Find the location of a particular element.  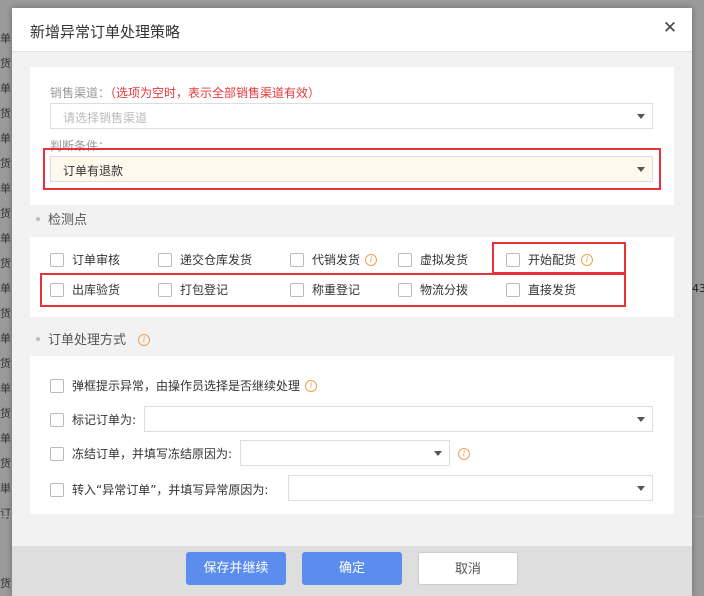

option-label: 弹框提示异常，由操作员选择是否继续处理 i is located at coordinates (195, 386).